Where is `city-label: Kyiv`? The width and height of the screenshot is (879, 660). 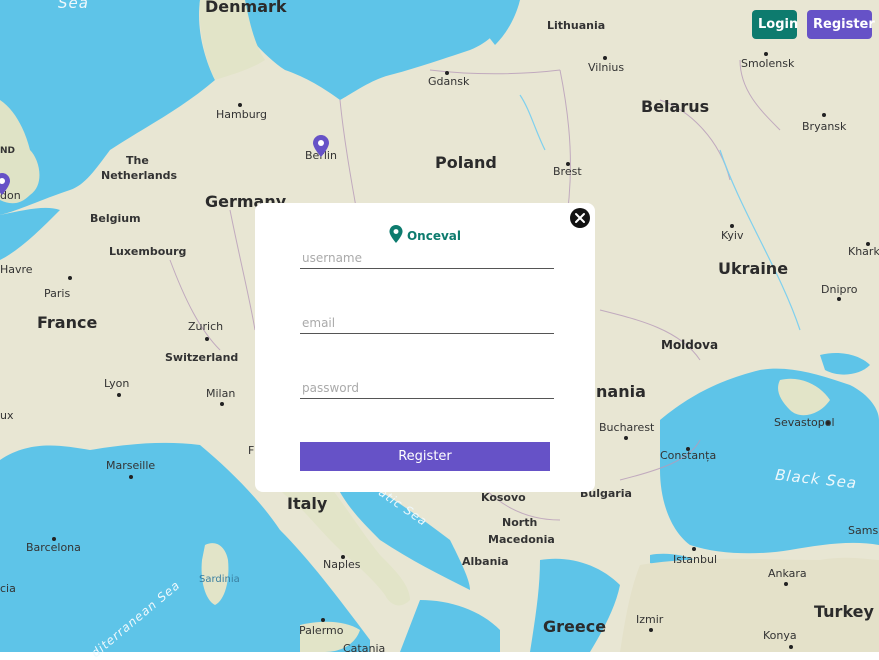
city-label: Kyiv is located at coordinates (732, 235).